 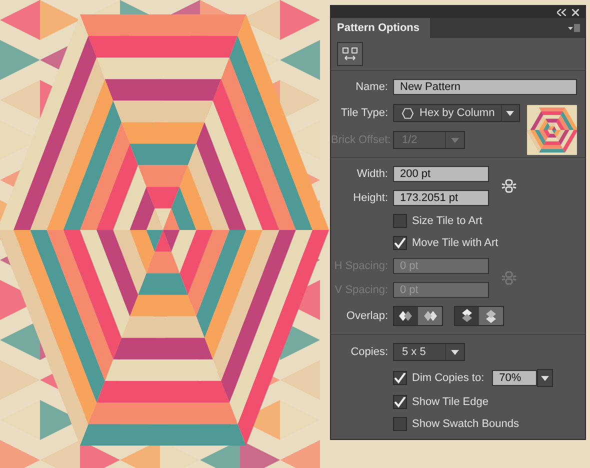 I want to click on checkbox-label: Dim Copies to:, so click(x=448, y=378).